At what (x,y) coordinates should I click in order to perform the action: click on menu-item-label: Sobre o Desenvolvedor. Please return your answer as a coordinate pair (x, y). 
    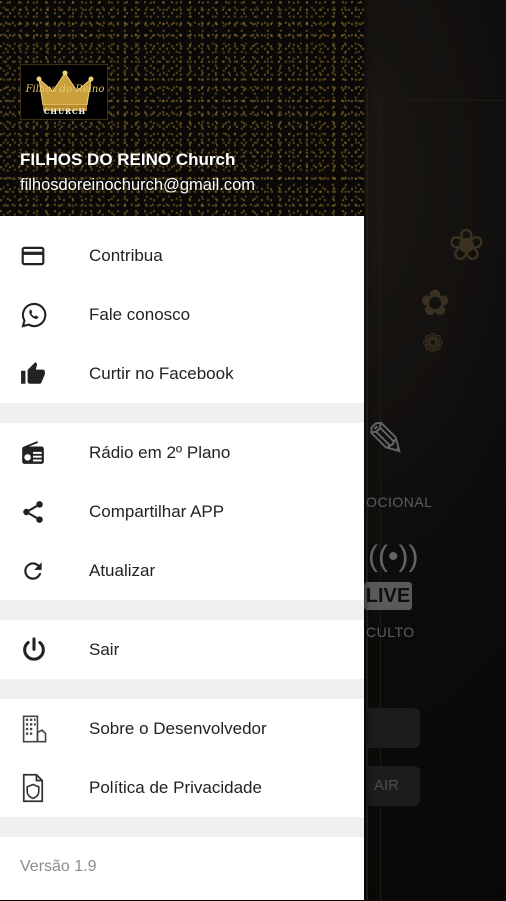
    Looking at the image, I should click on (178, 728).